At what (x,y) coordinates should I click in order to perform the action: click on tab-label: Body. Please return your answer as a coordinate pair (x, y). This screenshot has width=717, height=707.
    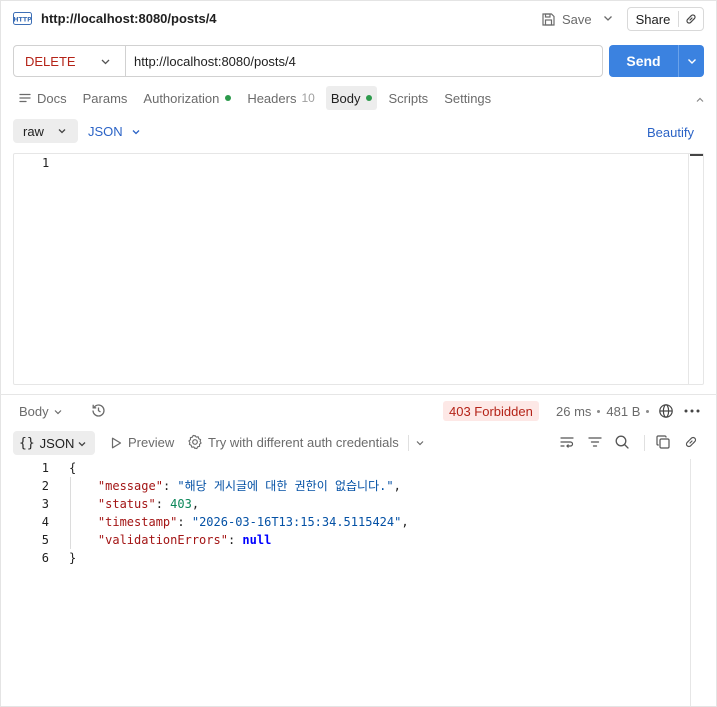
    Looking at the image, I should click on (345, 98).